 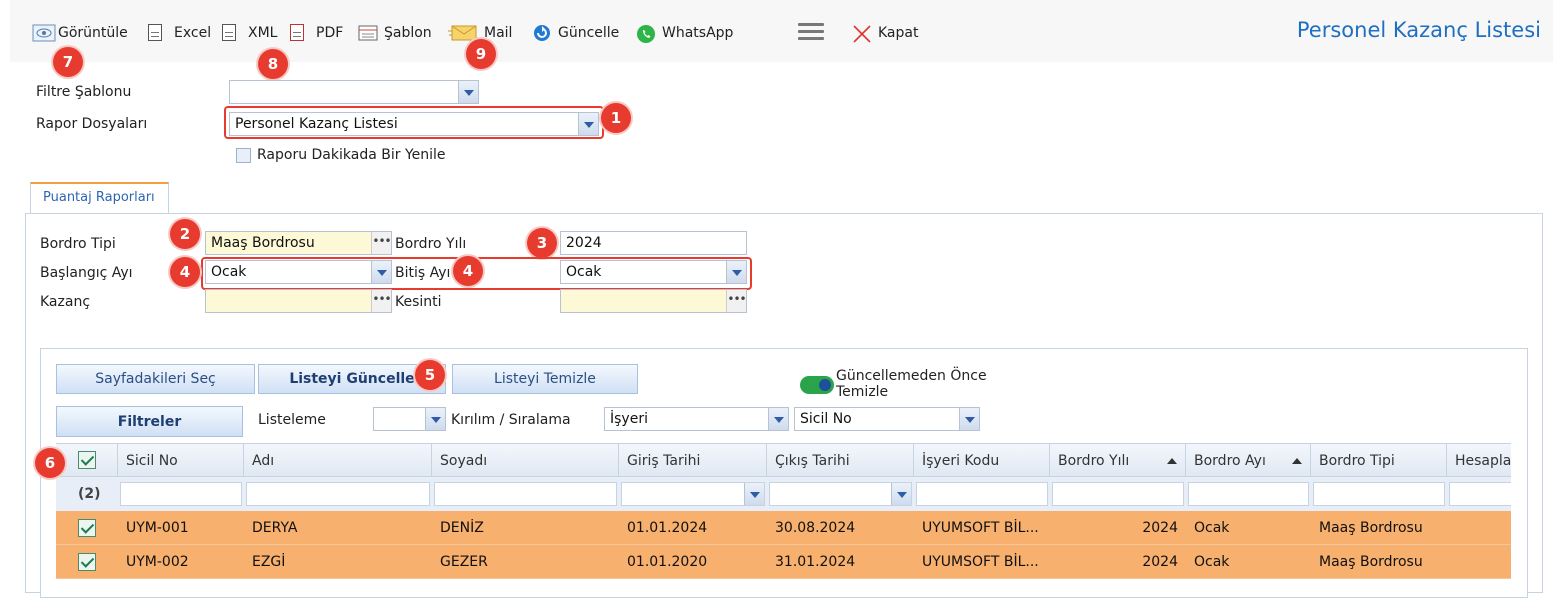 I want to click on whatsapp-label: WhatsApp, so click(x=698, y=33).